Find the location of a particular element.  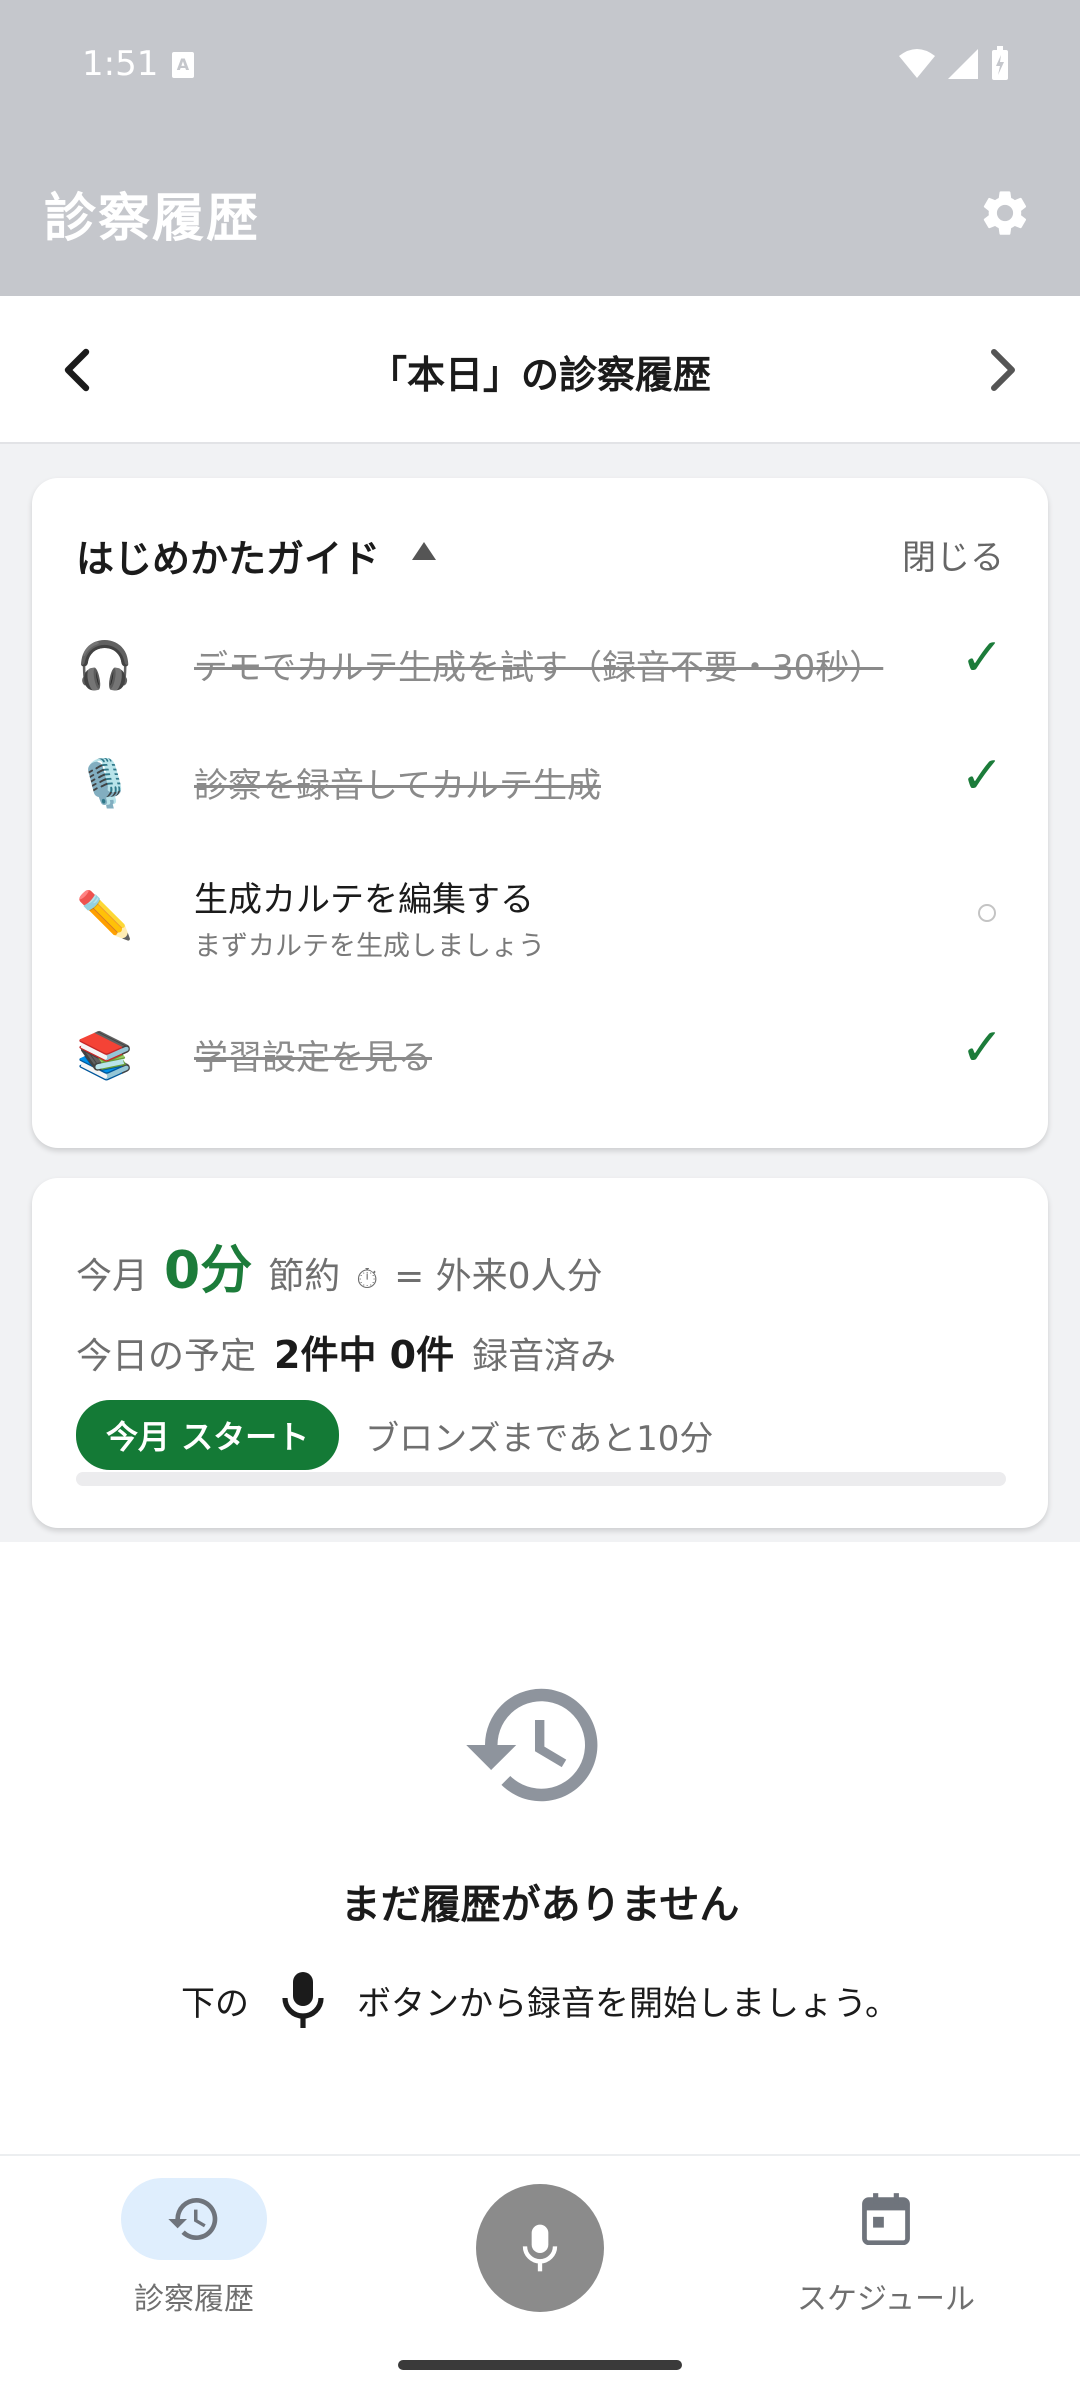

today-label: 今日の予定 is located at coordinates (166, 1356).